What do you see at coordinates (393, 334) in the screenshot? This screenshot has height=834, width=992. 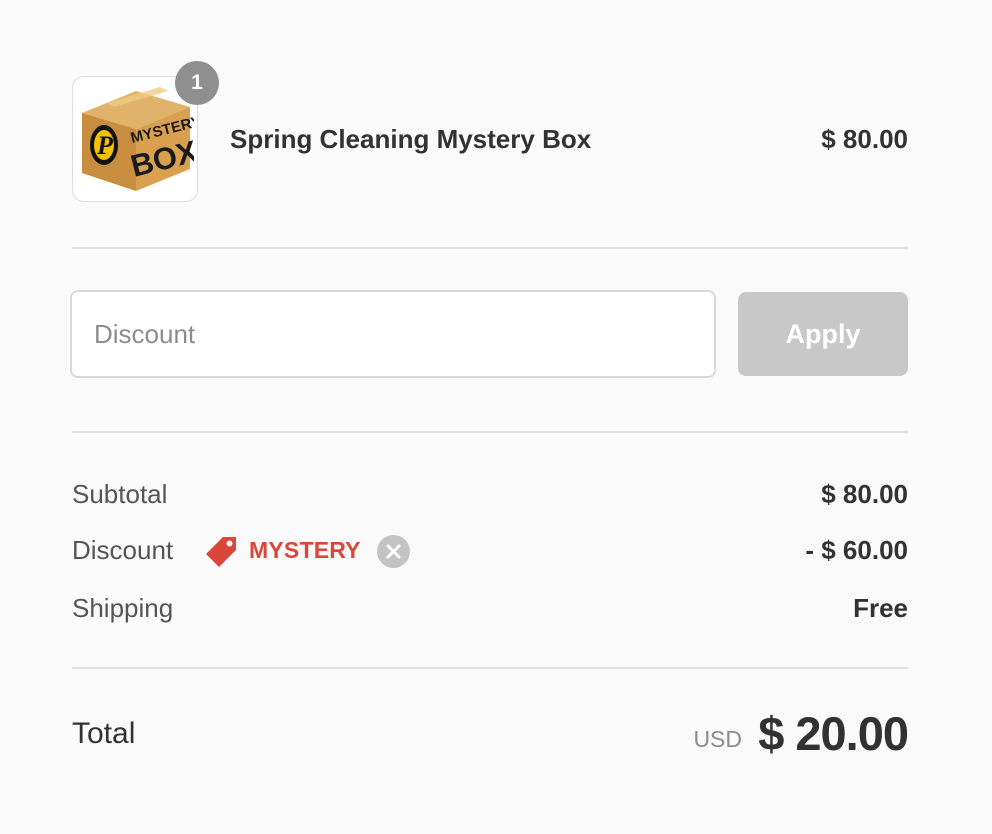 I see `discount-input` at bounding box center [393, 334].